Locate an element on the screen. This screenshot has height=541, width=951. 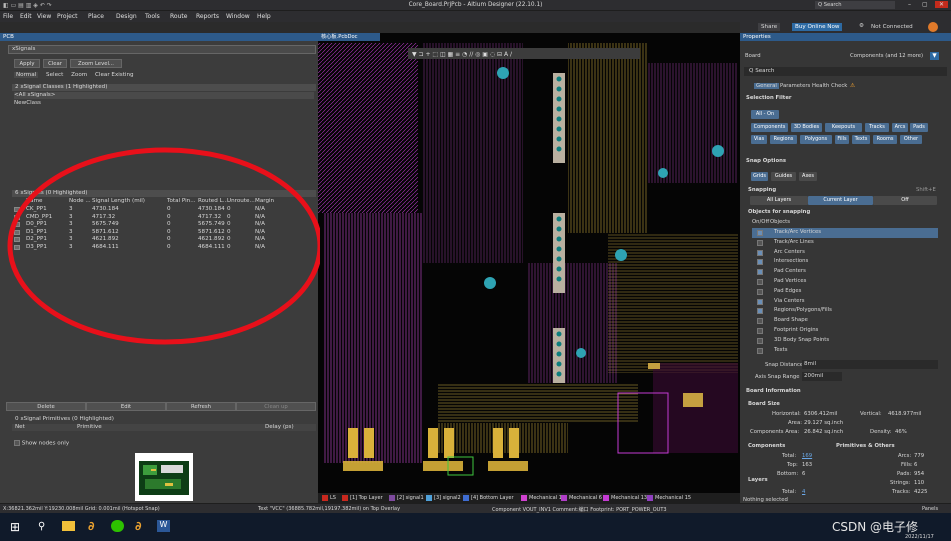
layers-total-link: 4 is located at coordinates (803, 492).